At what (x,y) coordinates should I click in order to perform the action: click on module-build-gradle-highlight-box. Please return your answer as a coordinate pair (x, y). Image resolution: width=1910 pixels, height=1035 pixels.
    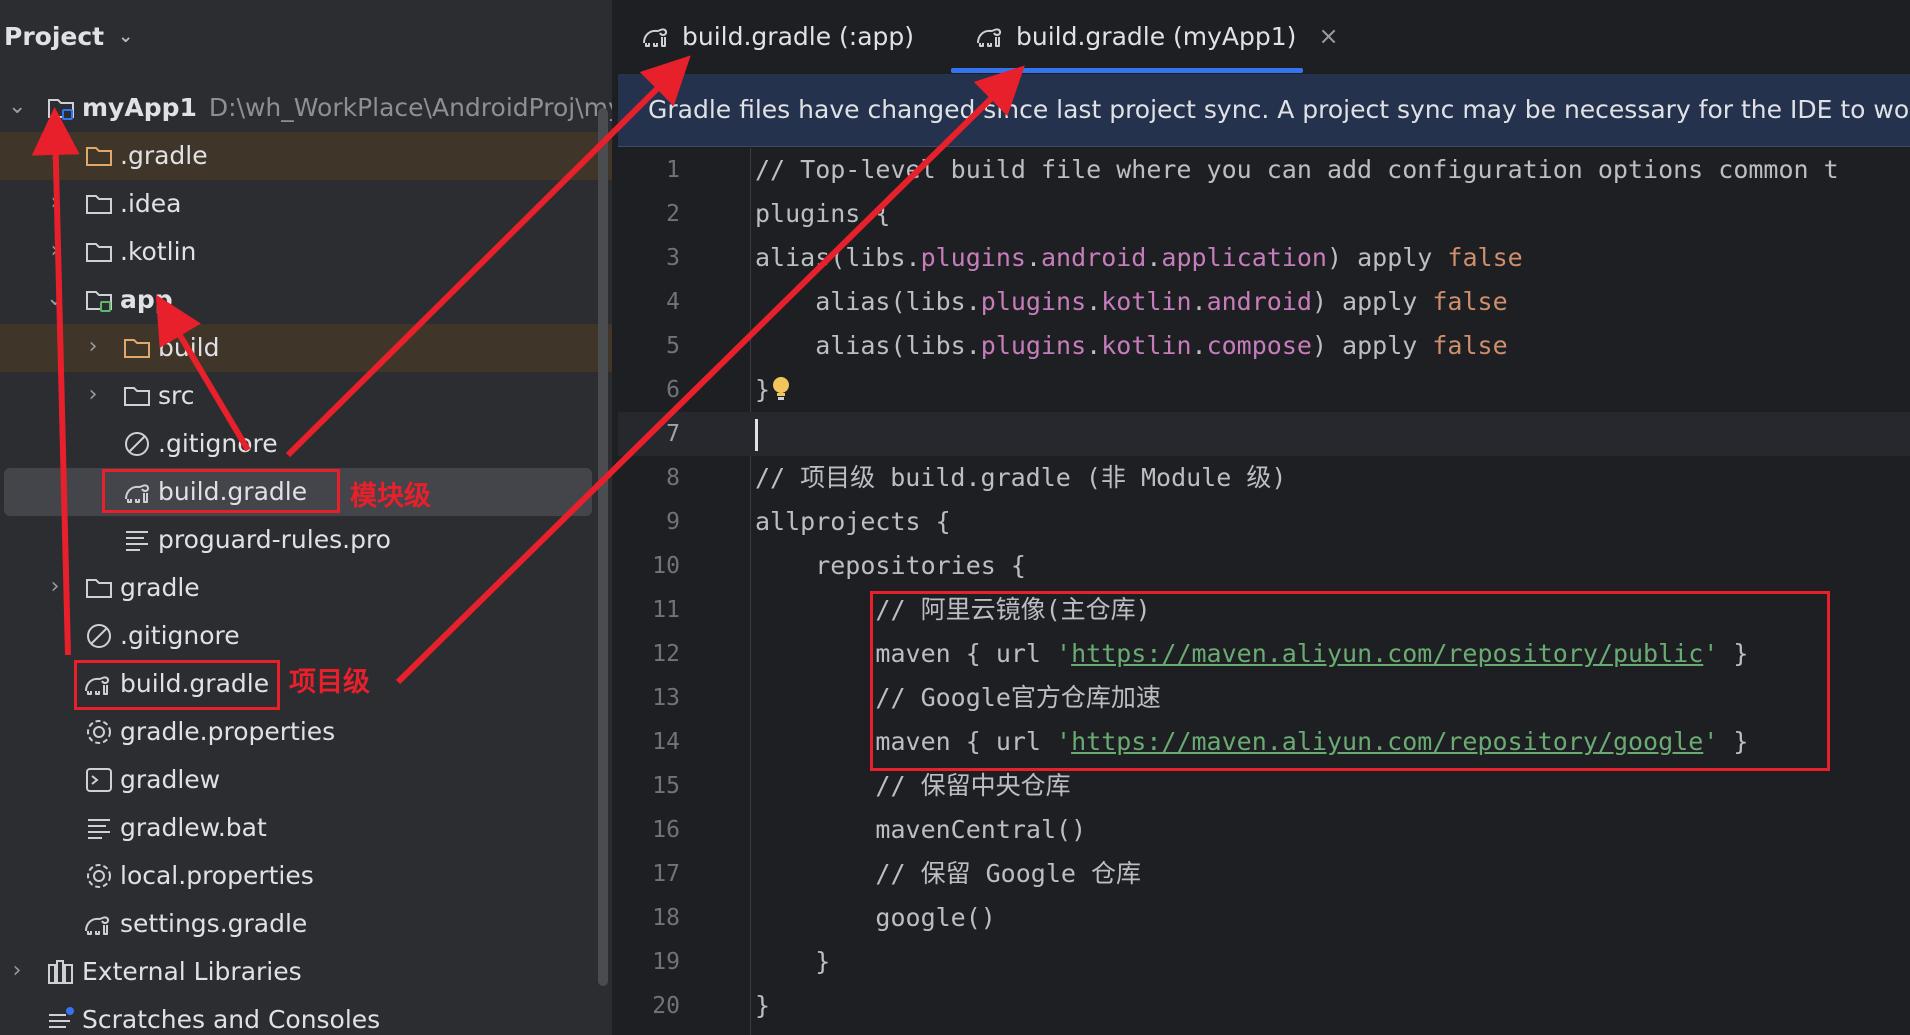
    Looking at the image, I should click on (221, 491).